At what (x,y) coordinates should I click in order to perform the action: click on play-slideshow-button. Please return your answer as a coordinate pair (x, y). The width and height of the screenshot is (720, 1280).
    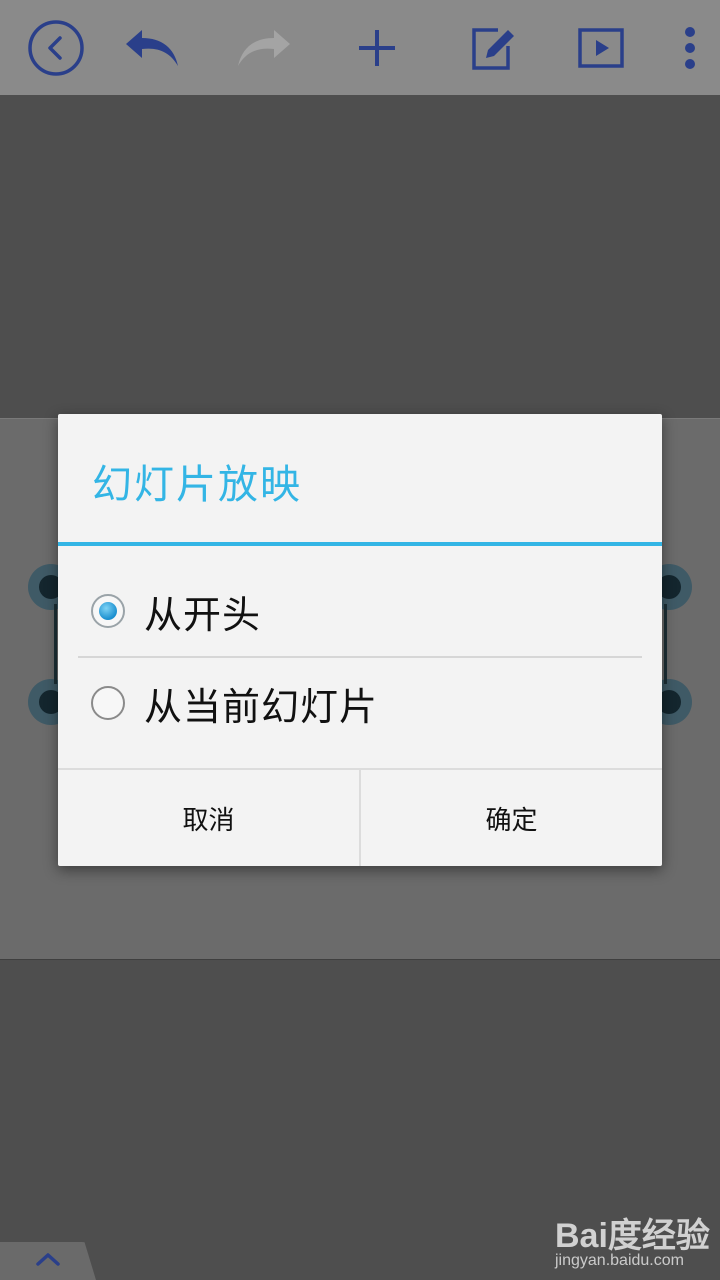
    Looking at the image, I should click on (601, 48).